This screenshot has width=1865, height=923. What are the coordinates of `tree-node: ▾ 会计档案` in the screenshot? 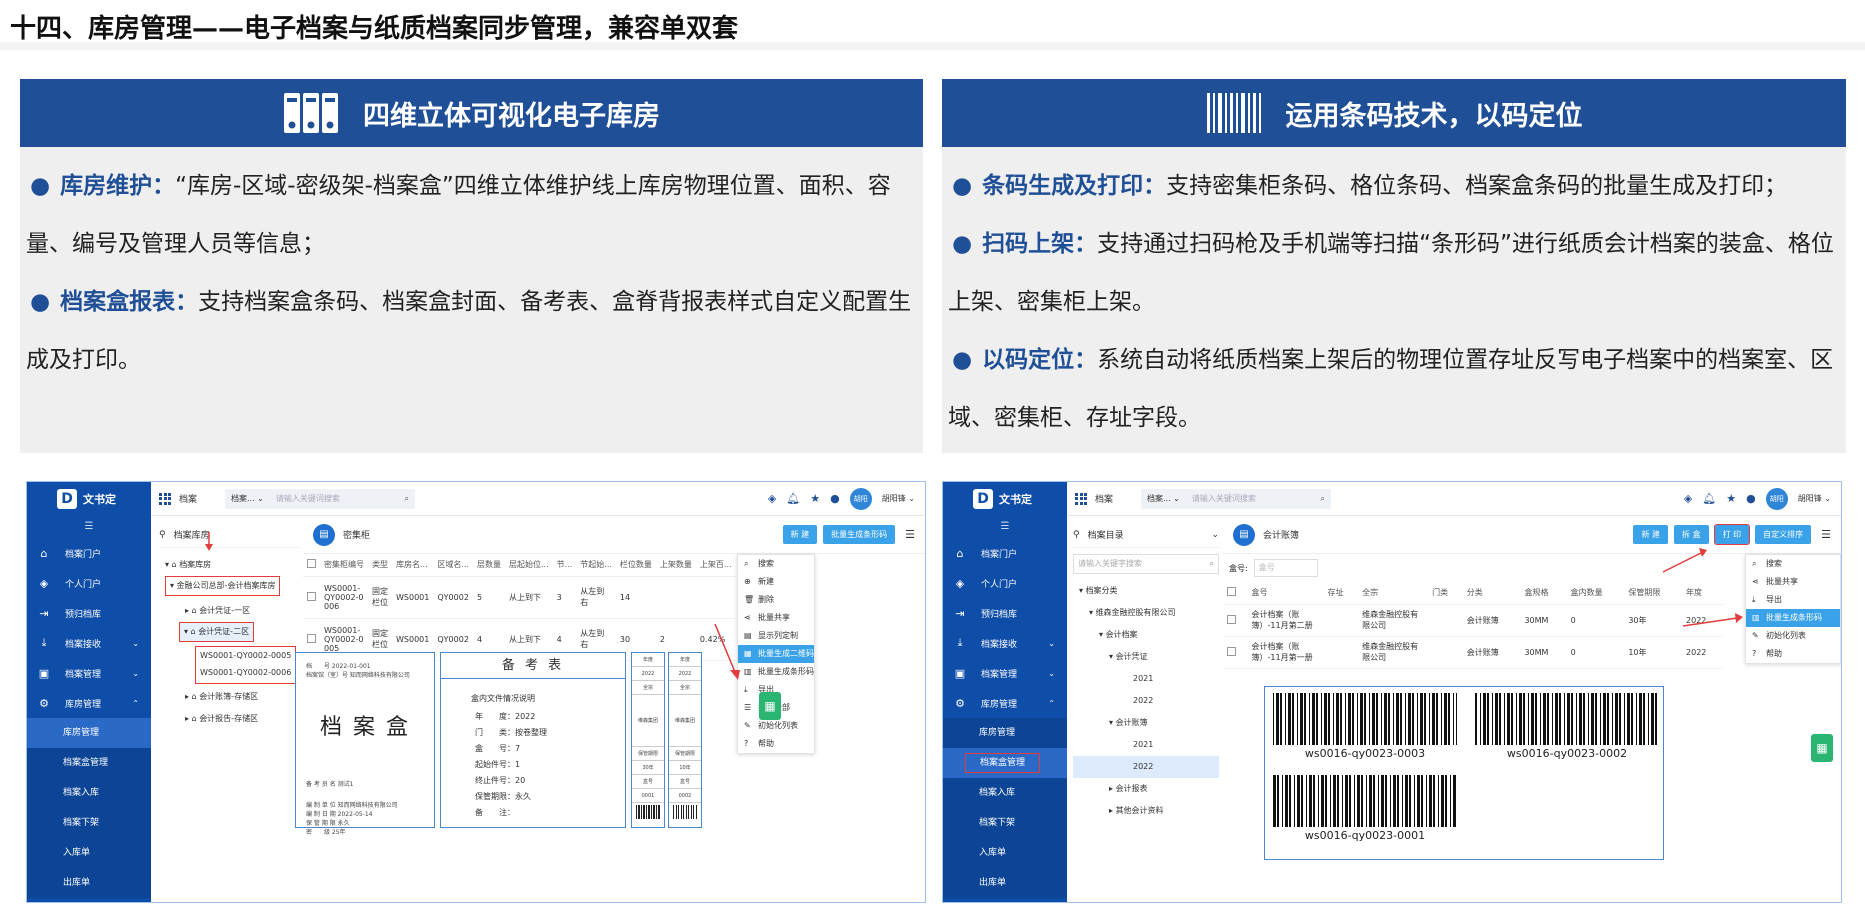 It's located at (1146, 635).